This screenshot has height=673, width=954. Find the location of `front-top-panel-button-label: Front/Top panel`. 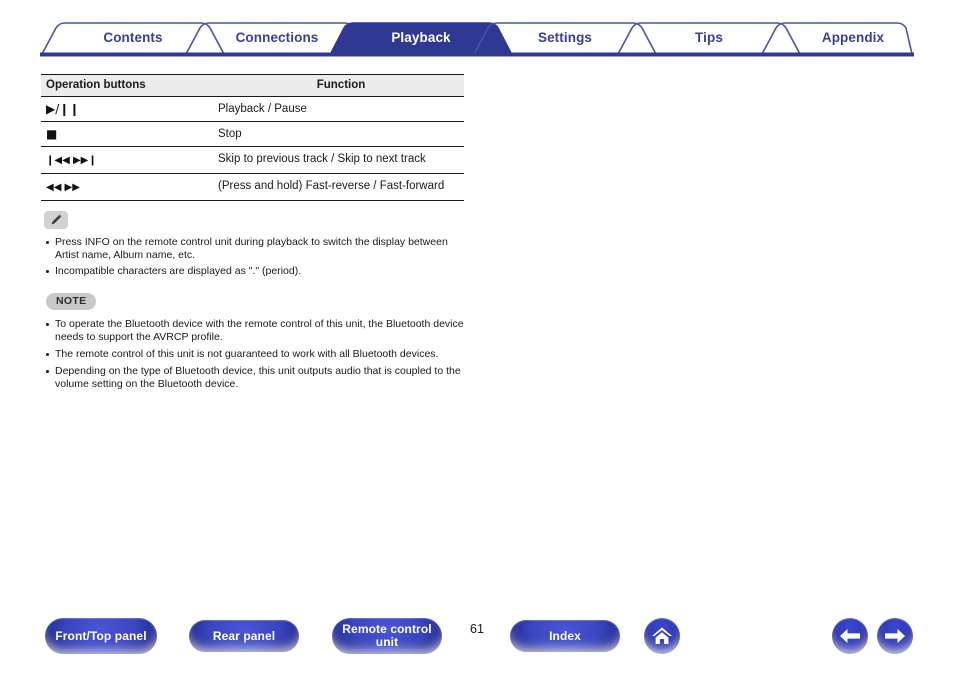

front-top-panel-button-label: Front/Top panel is located at coordinates (101, 635).